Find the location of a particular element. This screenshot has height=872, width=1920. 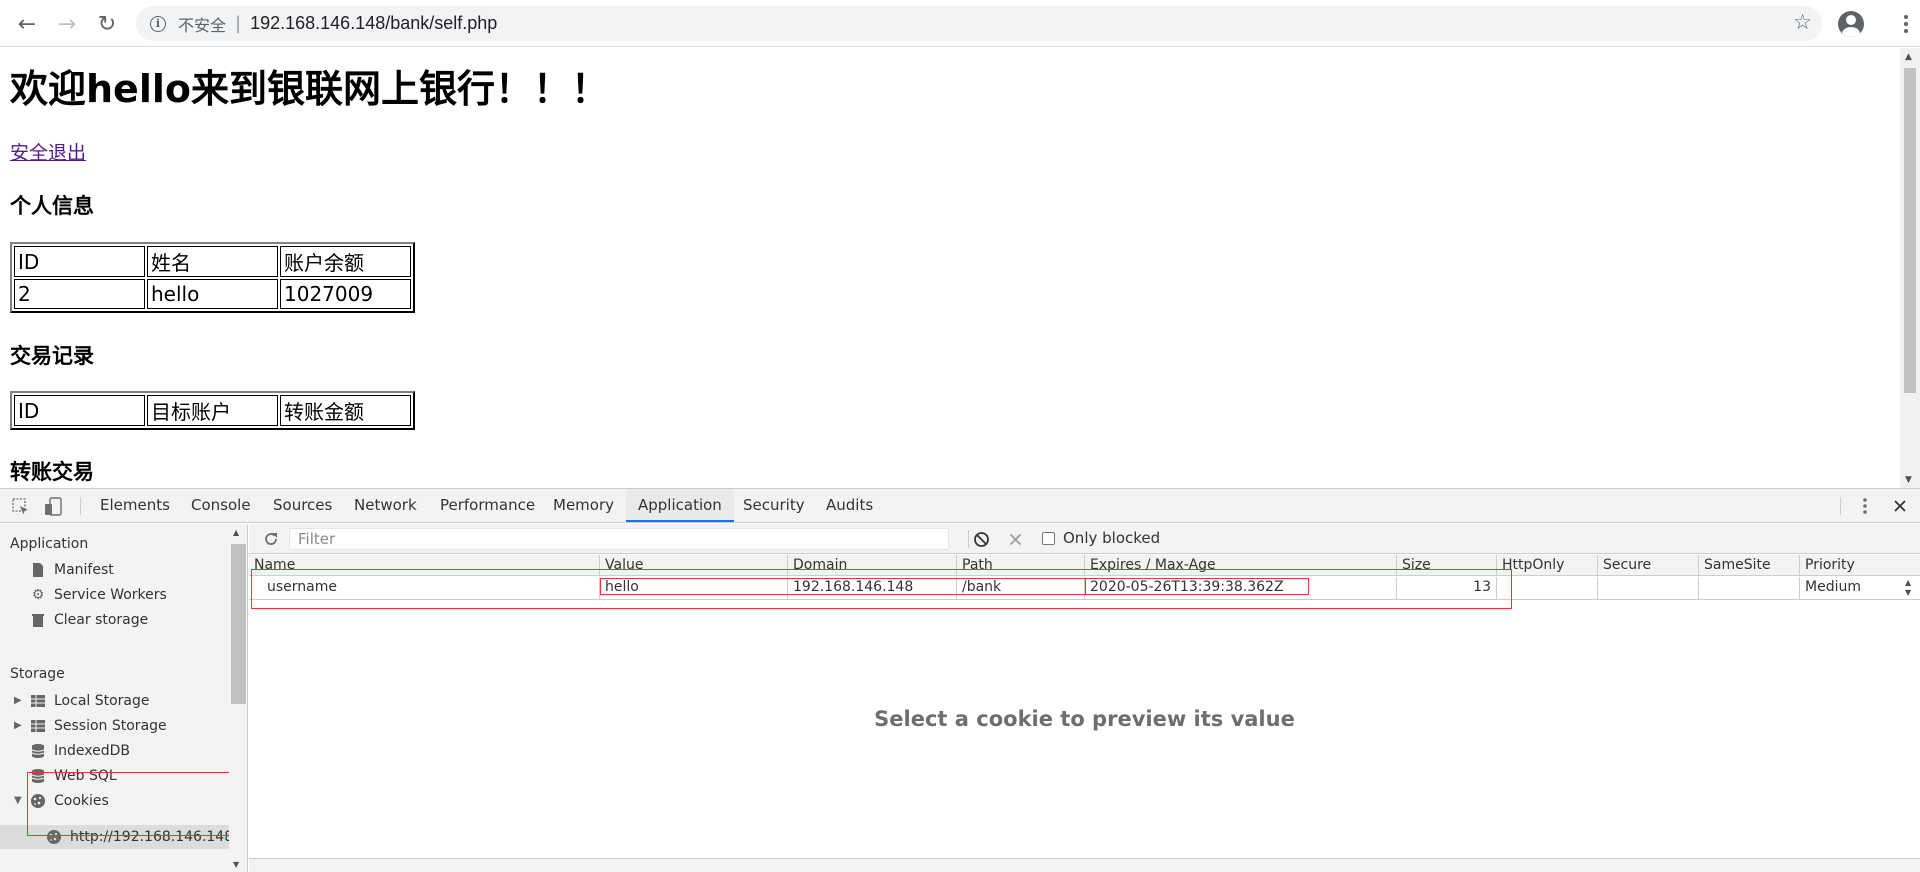

close-devtools-icon is located at coordinates (1900, 506).